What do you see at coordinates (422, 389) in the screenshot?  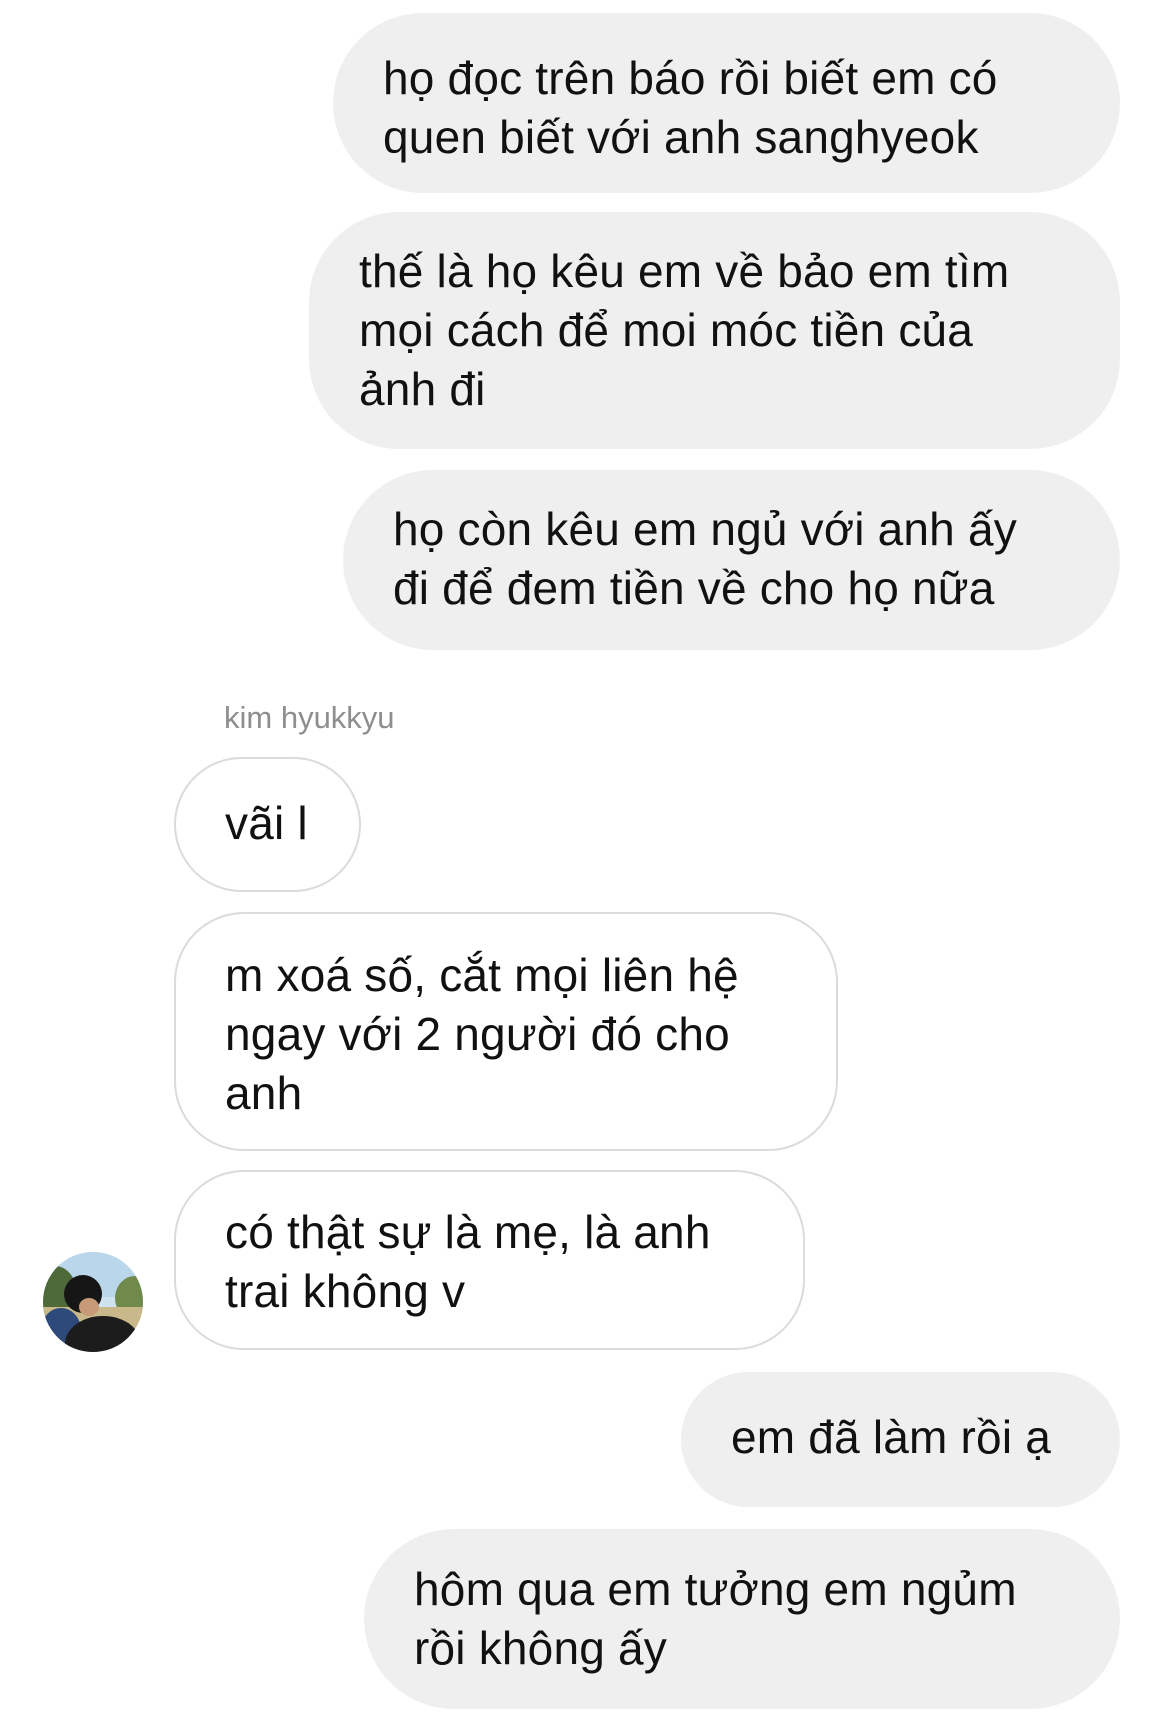 I see `message-line: ảnh đi` at bounding box center [422, 389].